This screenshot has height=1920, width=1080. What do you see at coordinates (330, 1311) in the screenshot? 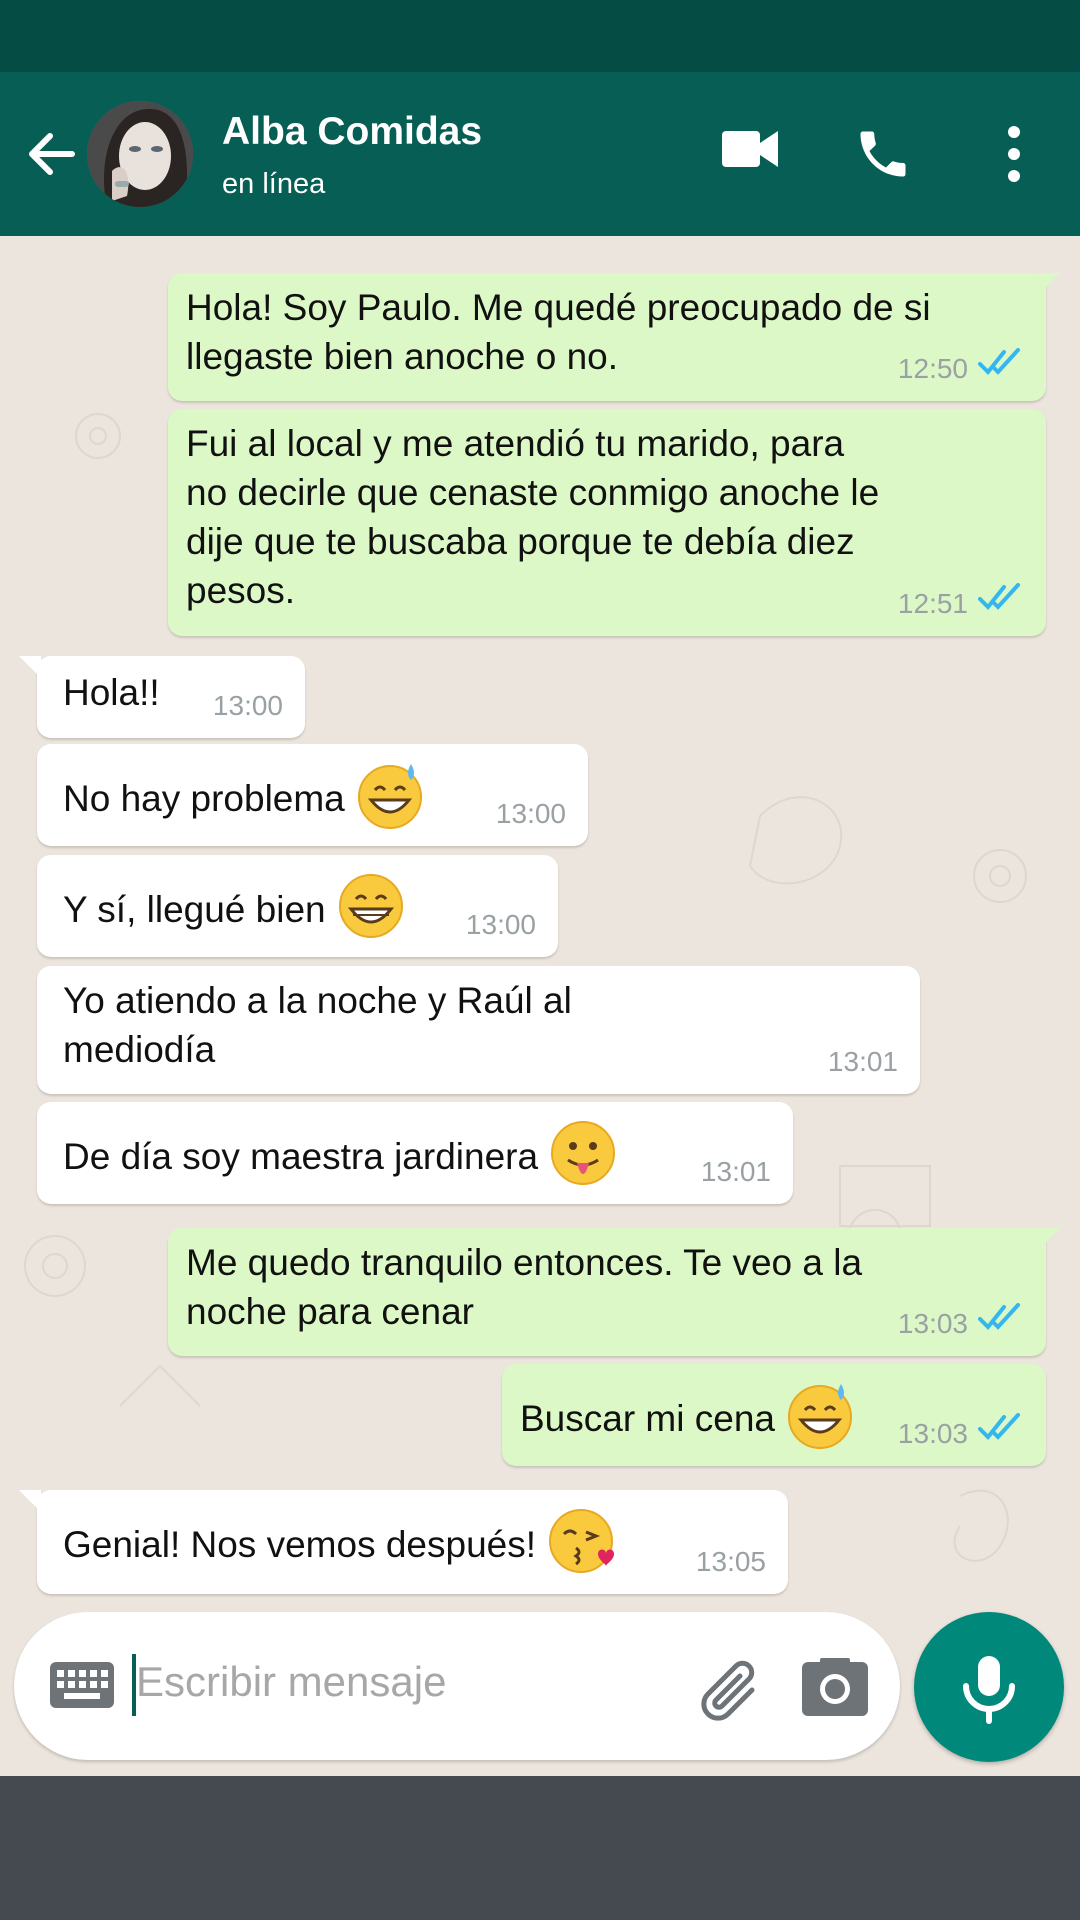
I see `message-text: noche para cenar` at bounding box center [330, 1311].